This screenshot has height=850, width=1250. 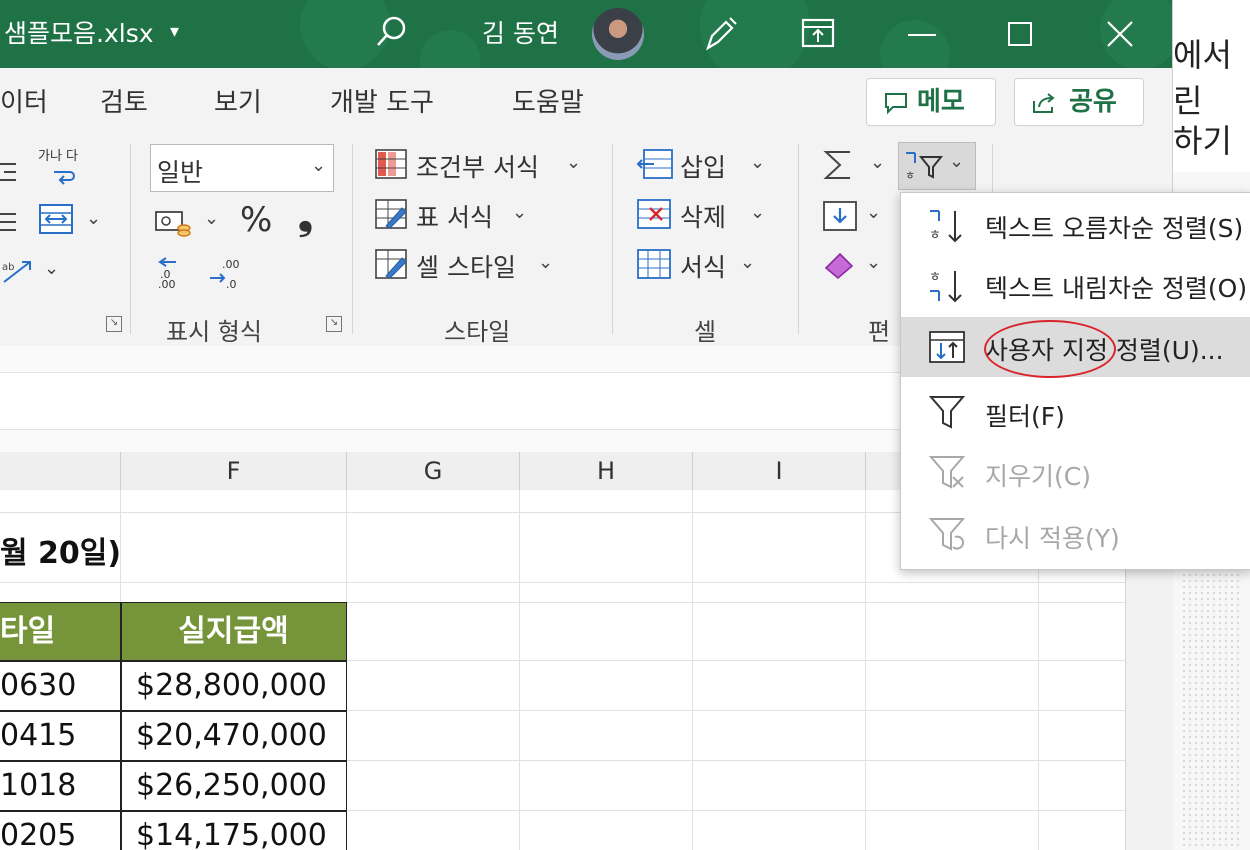 I want to click on styles-group-label: 스타일, so click(x=477, y=332).